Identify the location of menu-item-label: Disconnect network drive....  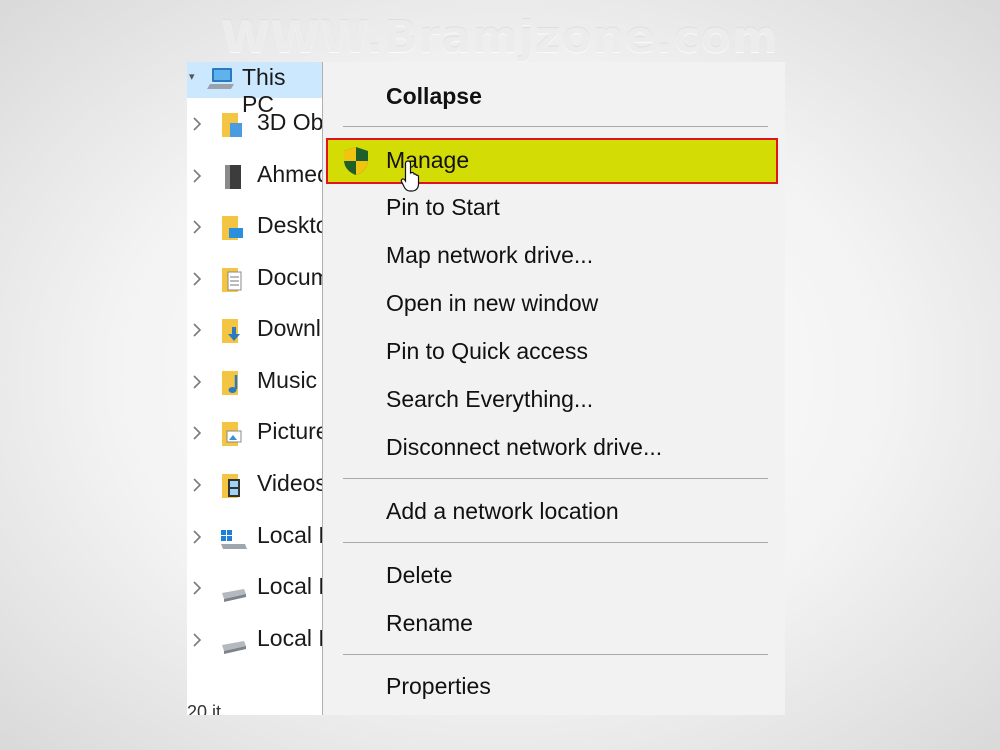
(524, 447).